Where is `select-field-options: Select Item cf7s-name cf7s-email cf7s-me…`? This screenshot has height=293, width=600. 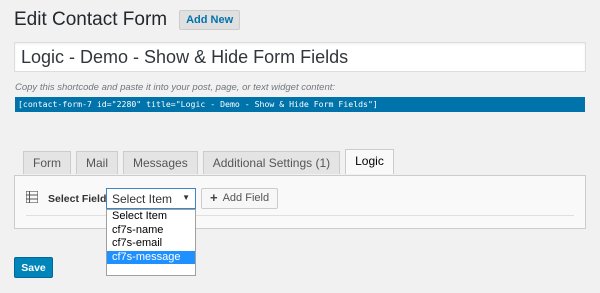 select-field-options: Select Item cf7s-name cf7s-email cf7s-me… is located at coordinates (151, 242).